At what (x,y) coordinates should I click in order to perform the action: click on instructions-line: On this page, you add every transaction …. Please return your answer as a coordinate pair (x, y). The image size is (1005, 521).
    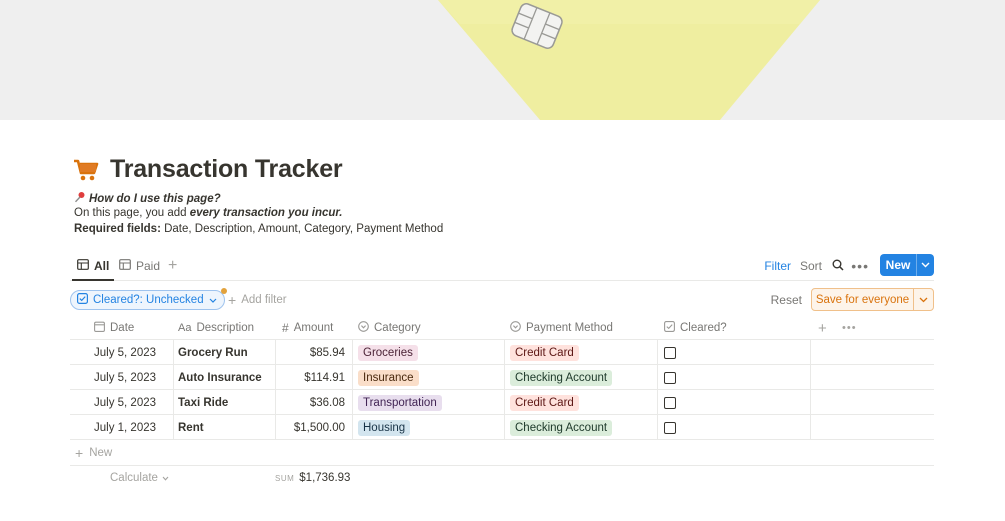
    Looking at the image, I should click on (208, 213).